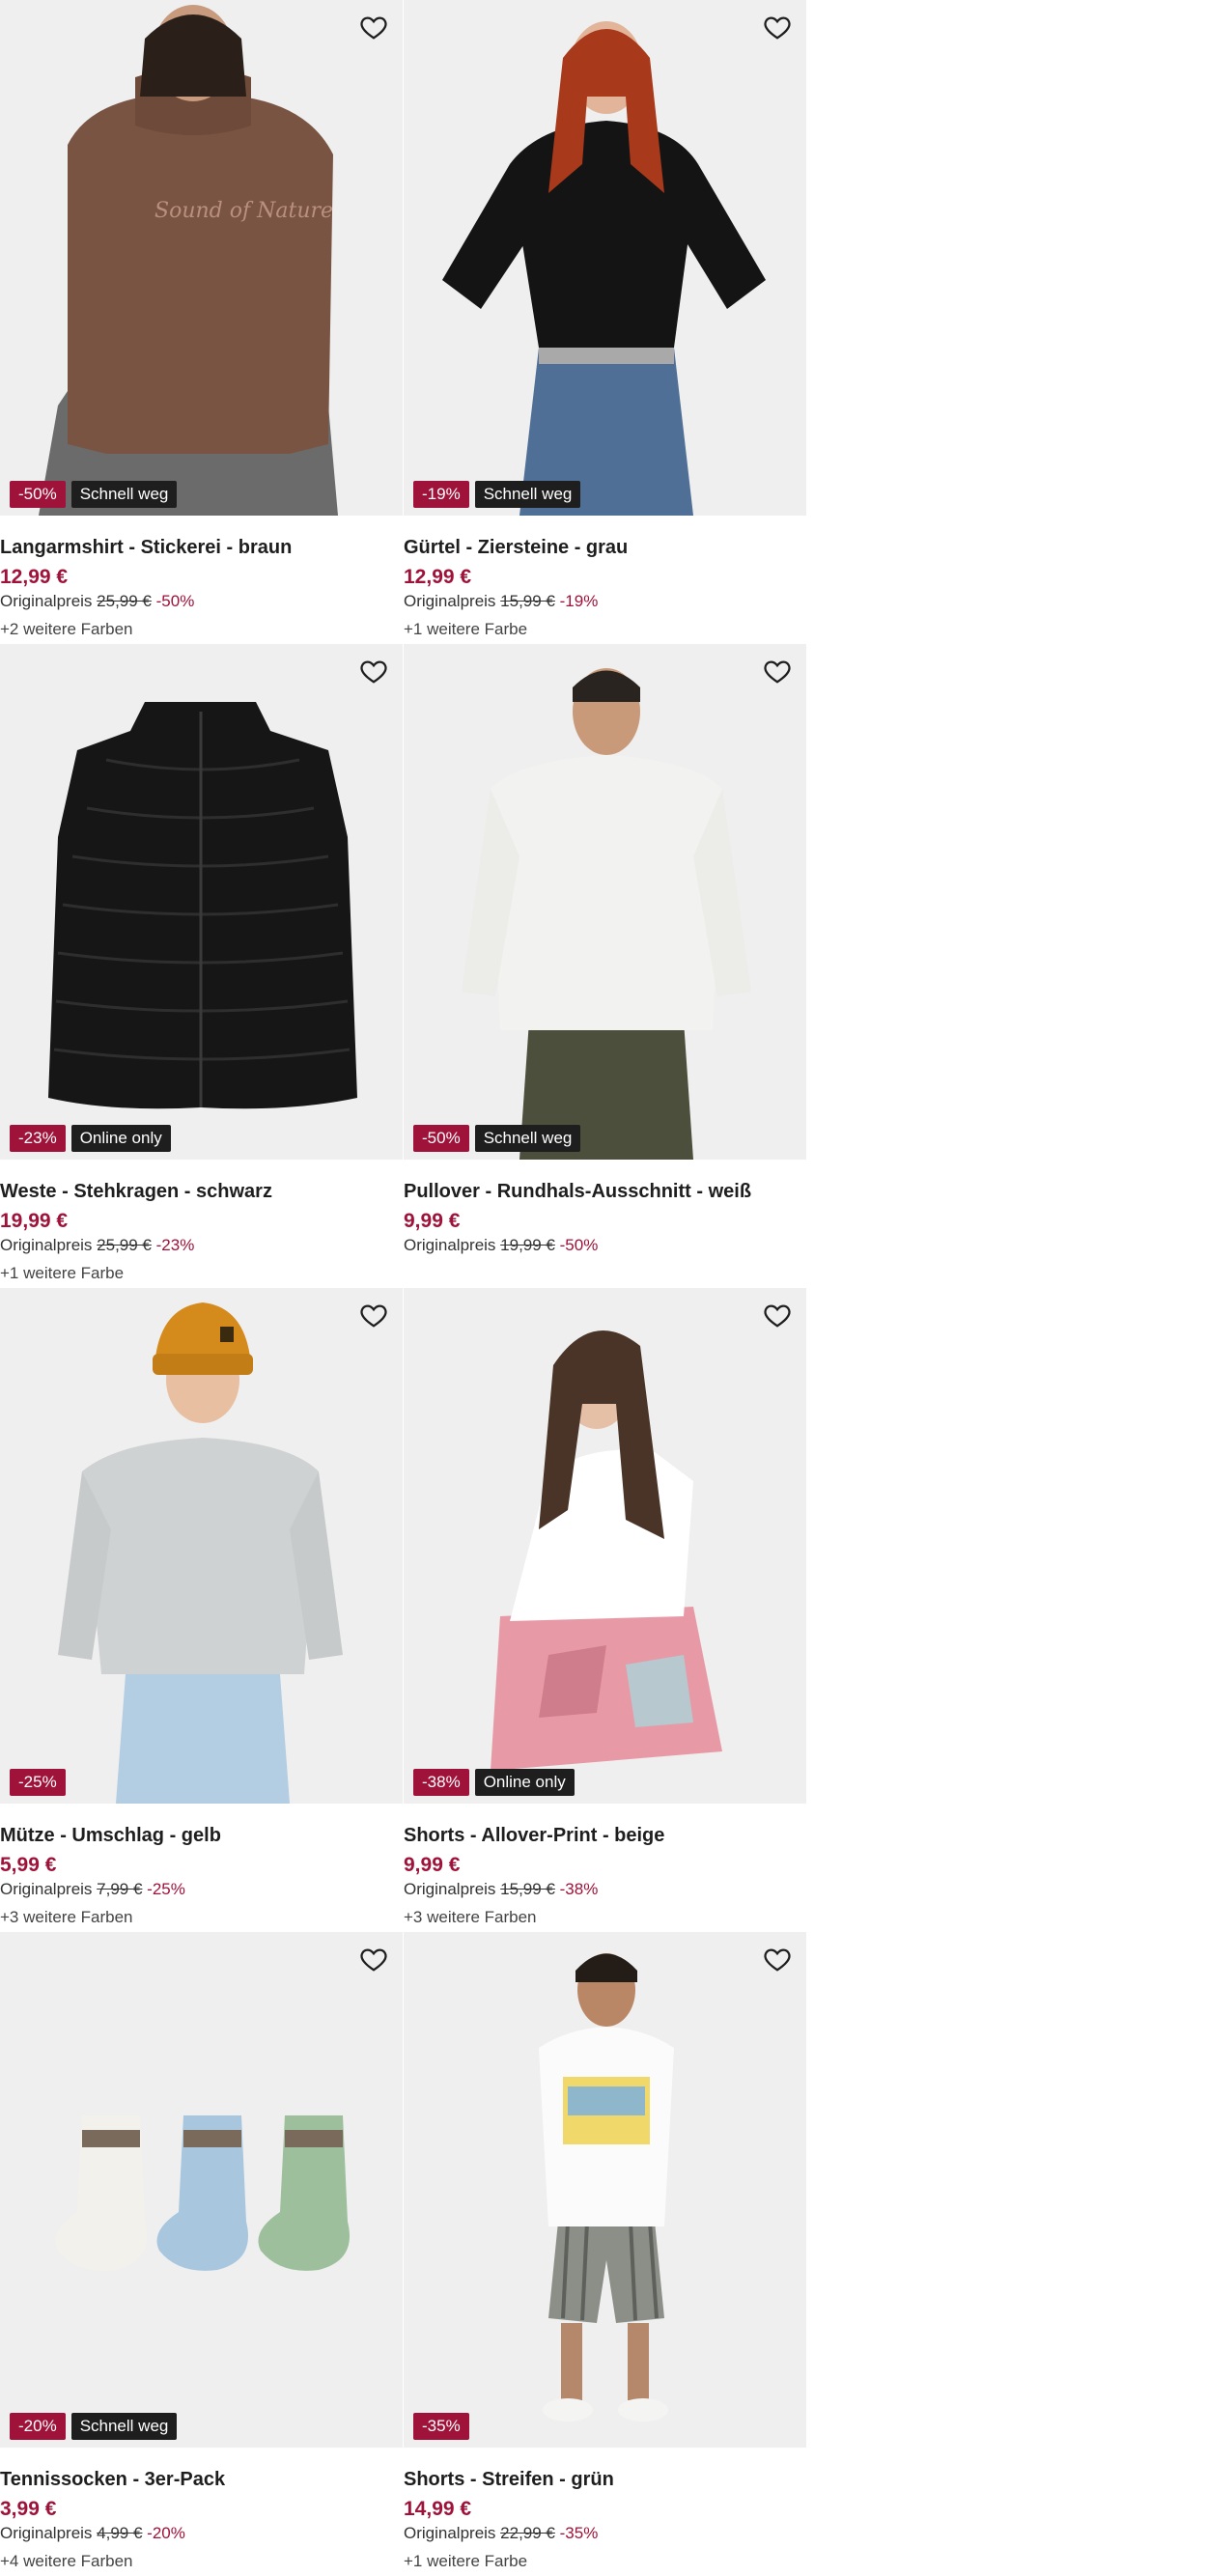 This screenshot has width=1207, height=2576. I want to click on original-price: 19,99 €, so click(527, 1245).